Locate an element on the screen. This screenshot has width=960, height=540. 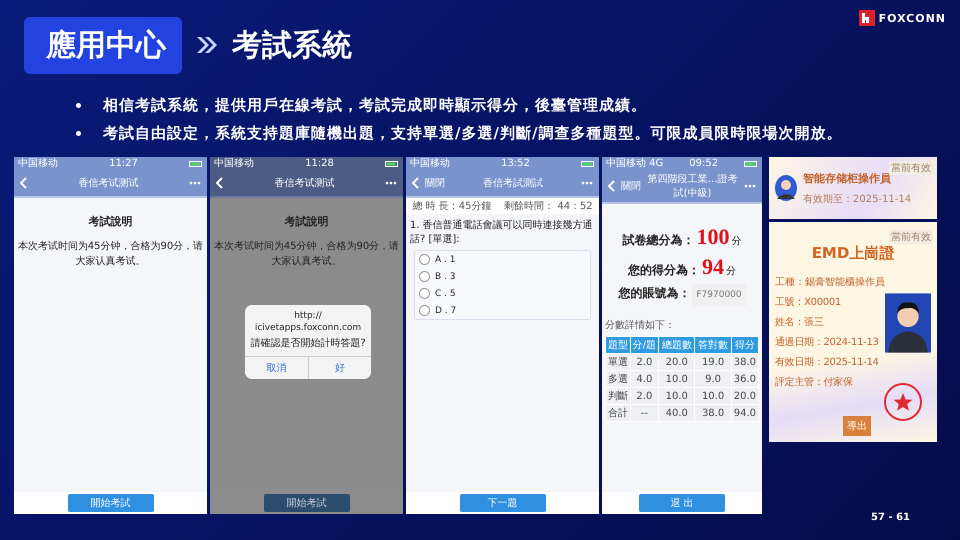
logo-icon is located at coordinates (866, 18).